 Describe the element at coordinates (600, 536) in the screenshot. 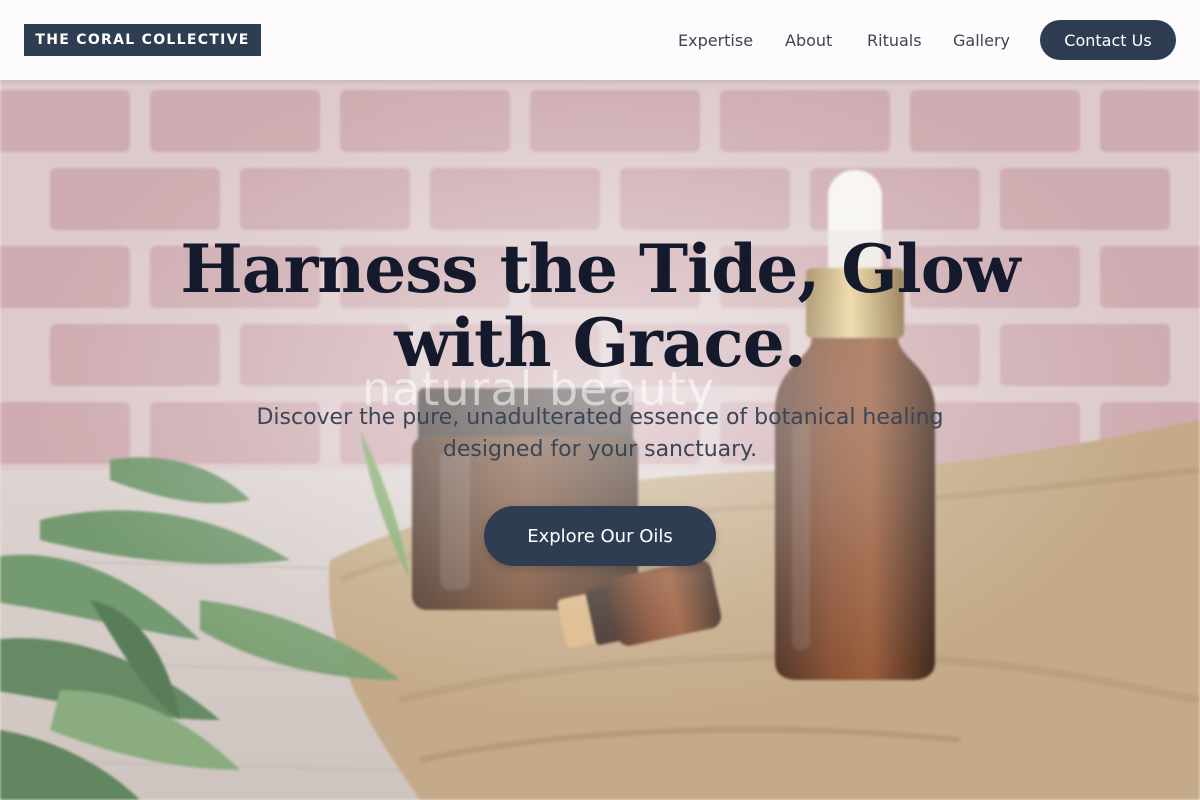

I see `explore-oils-button: Explore Our Oils` at that location.